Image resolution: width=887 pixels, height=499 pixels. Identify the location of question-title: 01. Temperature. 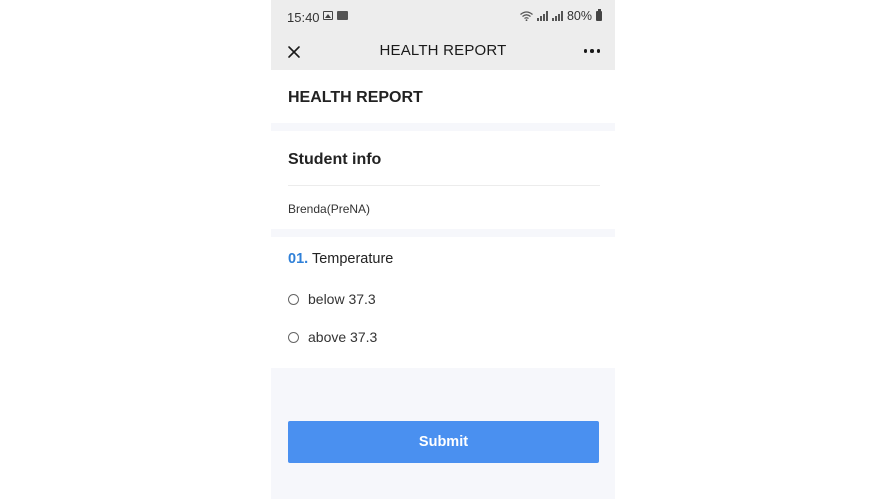
(340, 259).